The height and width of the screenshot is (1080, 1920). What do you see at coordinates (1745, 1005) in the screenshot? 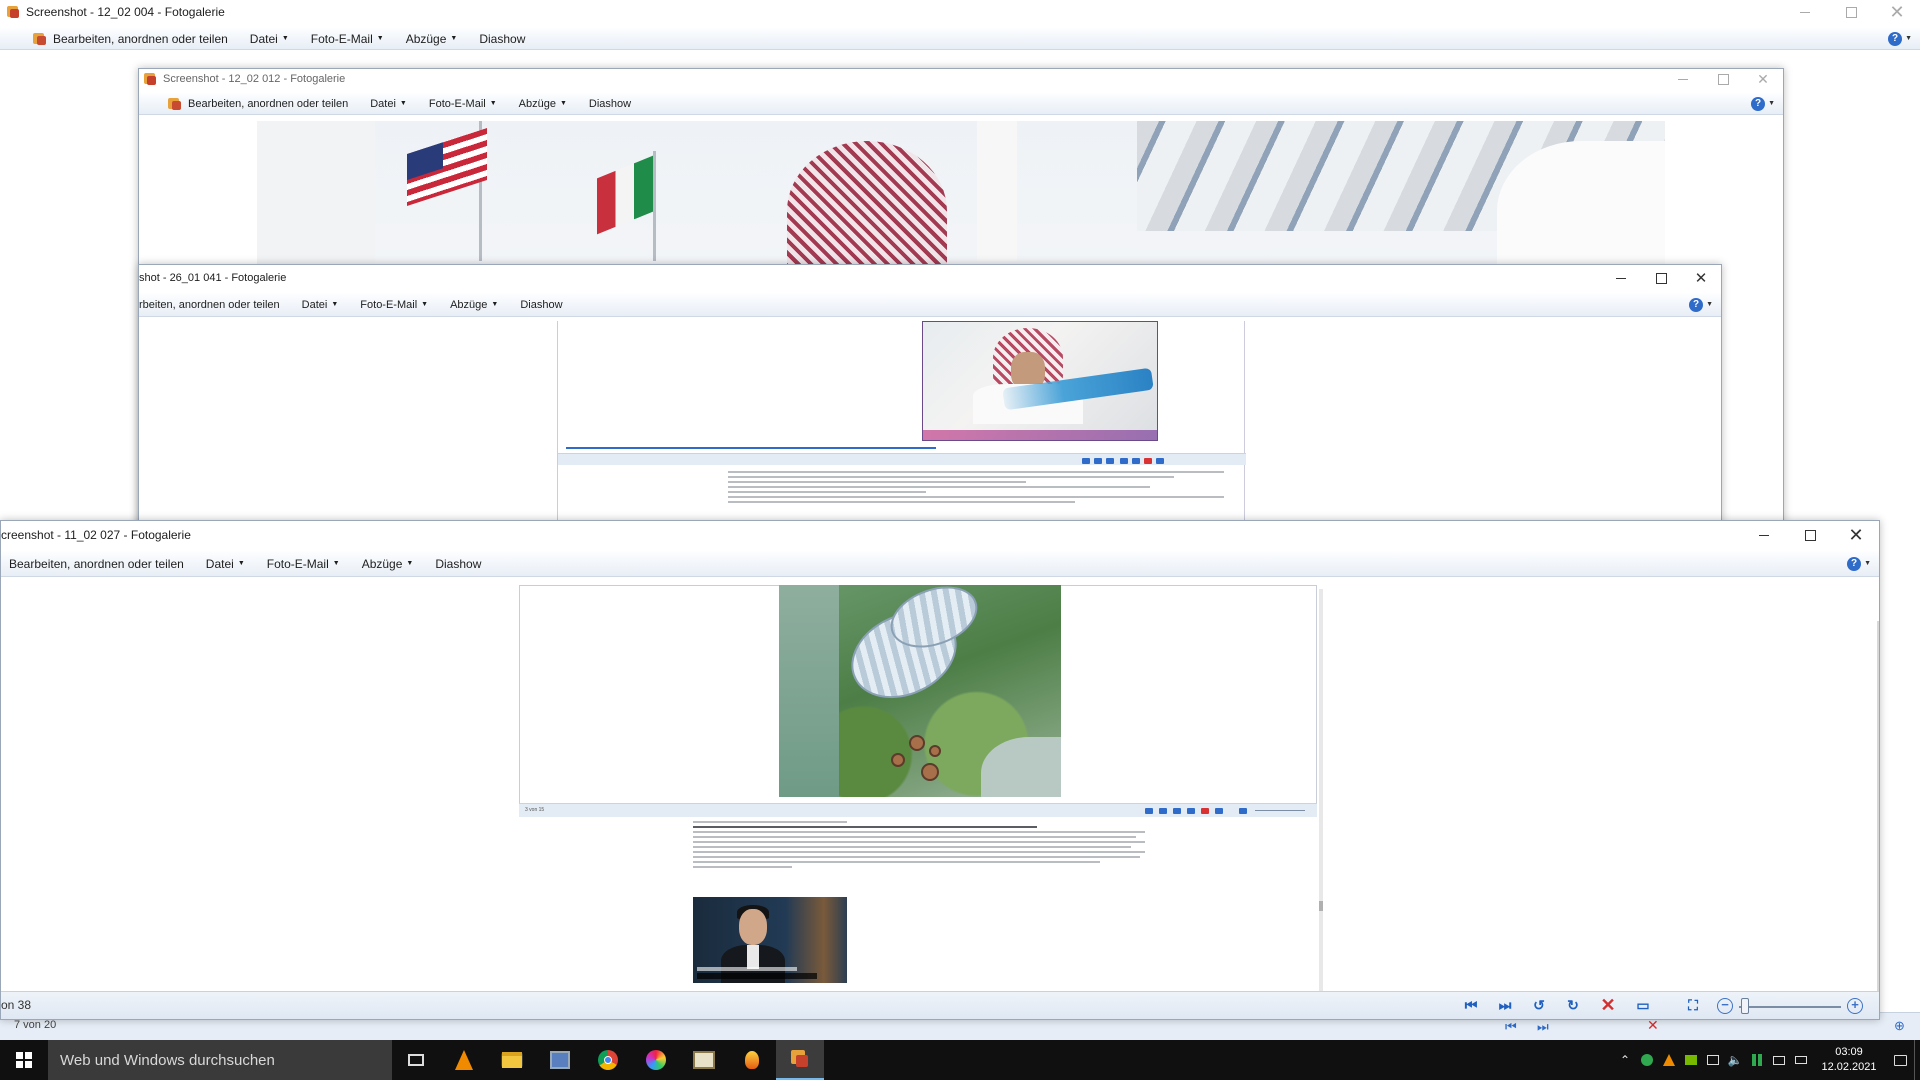
I see `zoom-slider-thumb` at bounding box center [1745, 1005].